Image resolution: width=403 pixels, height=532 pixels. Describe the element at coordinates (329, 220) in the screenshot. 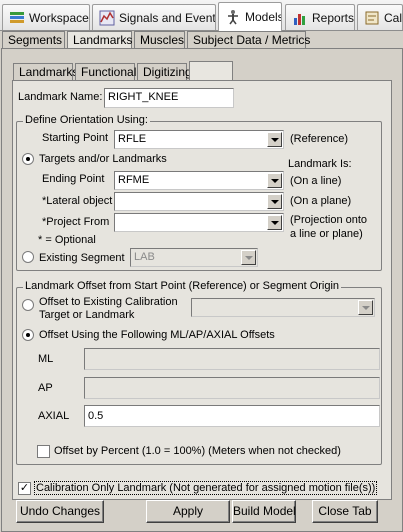

I see `projection-note-line1: (Projection onto` at that location.